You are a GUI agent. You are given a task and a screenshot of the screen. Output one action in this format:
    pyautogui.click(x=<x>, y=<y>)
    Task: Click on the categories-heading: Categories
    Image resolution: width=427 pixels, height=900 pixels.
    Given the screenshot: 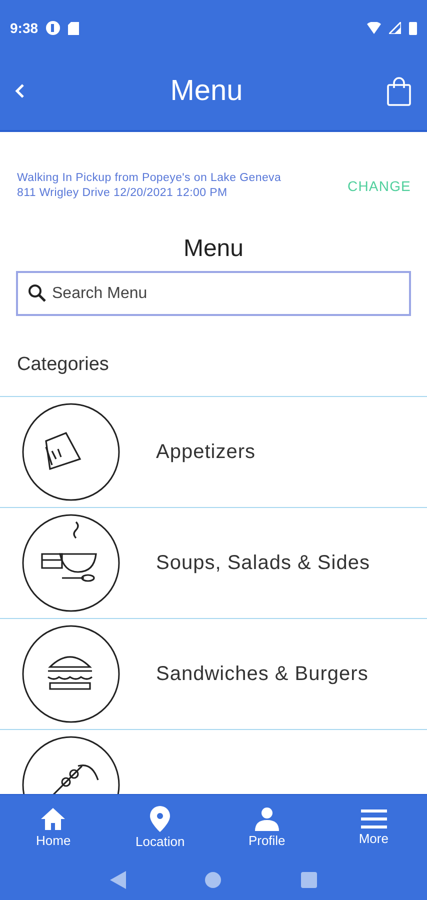 What is the action you would take?
    pyautogui.click(x=63, y=365)
    